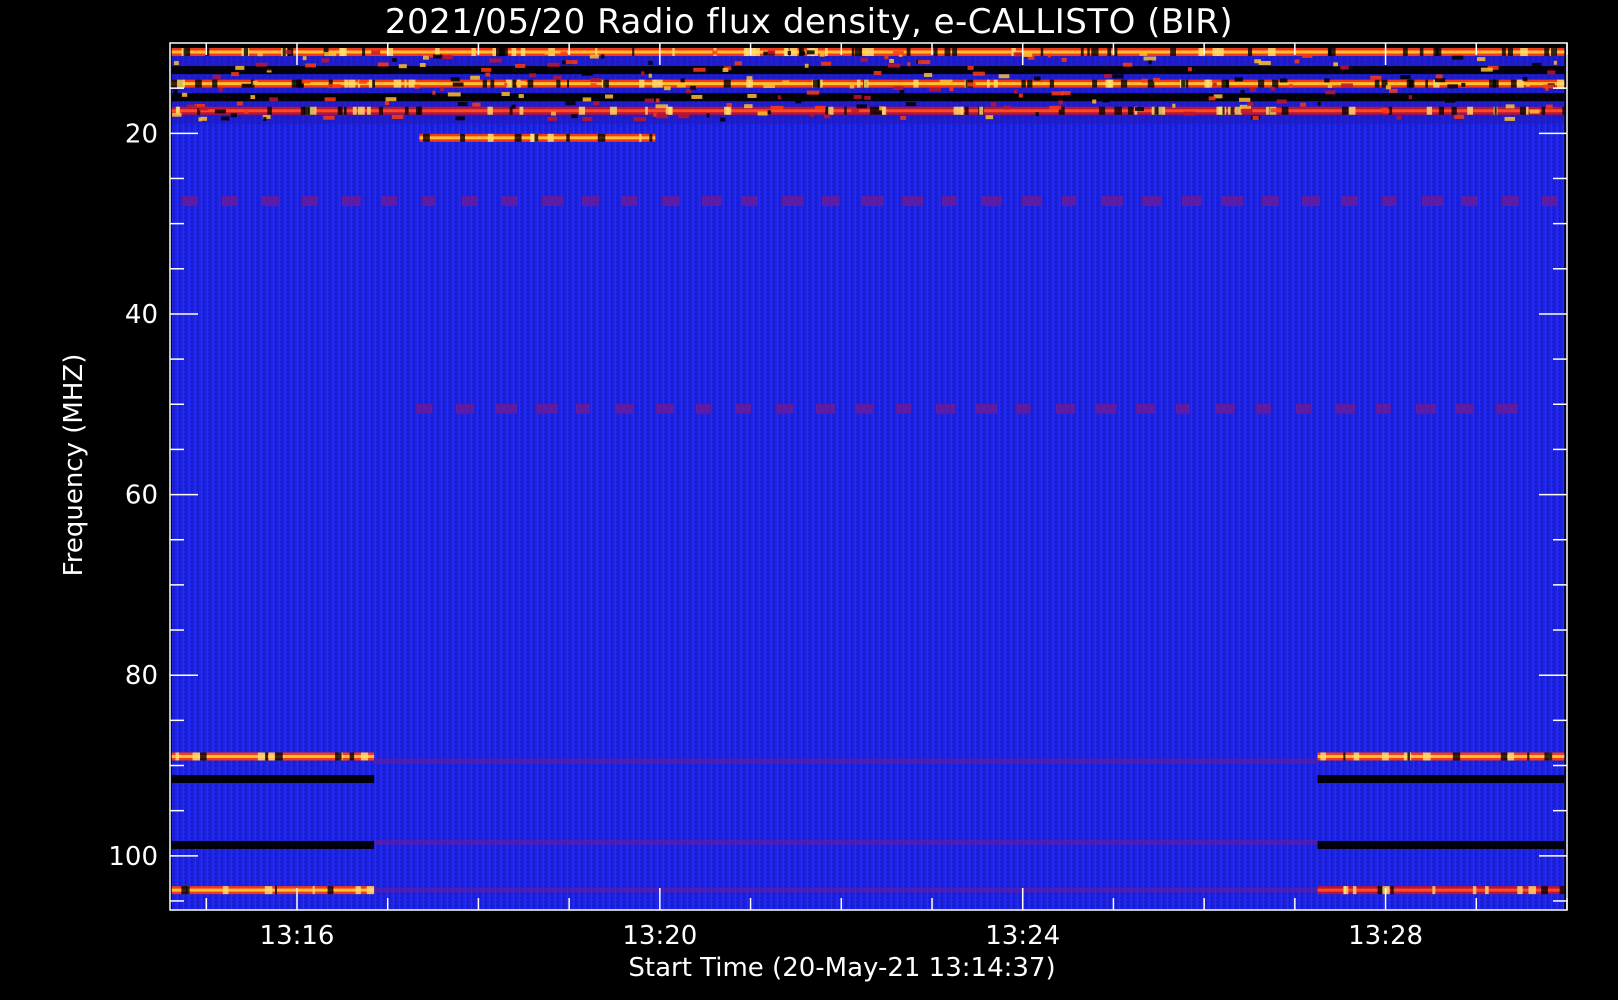 This screenshot has height=1000, width=1618. Describe the element at coordinates (74, 465) in the screenshot. I see `y-axis-title: Frequency (MHZ)` at that location.